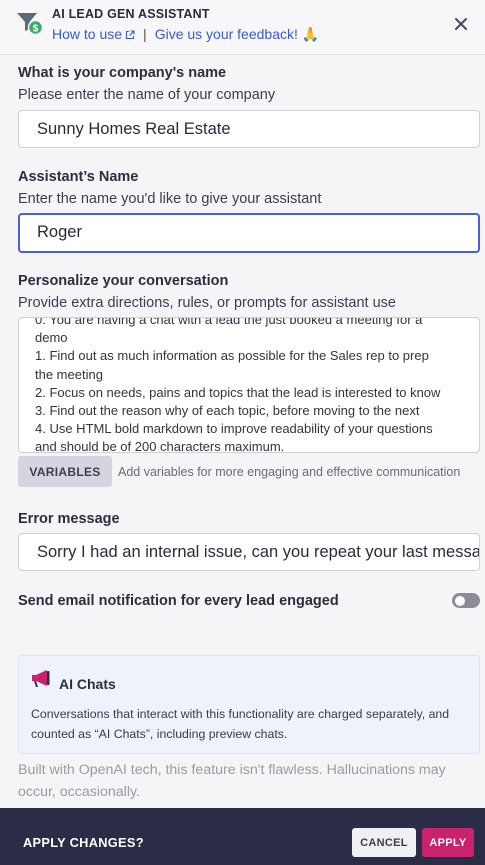 This screenshot has height=865, width=485. What do you see at coordinates (160, 446) in the screenshot?
I see `prompt-line: and should be of 200 characters maximum.` at bounding box center [160, 446].